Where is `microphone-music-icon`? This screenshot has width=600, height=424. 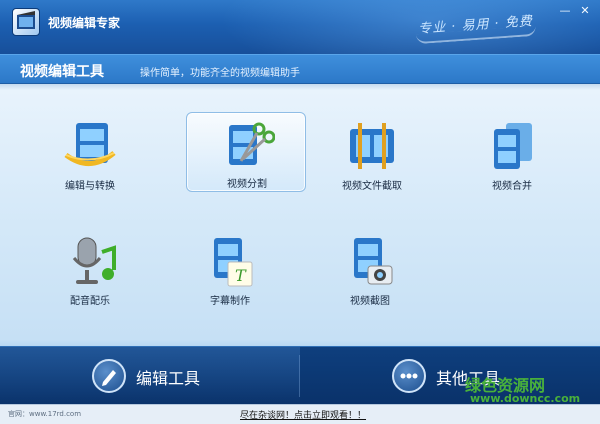 microphone-music-icon is located at coordinates (94, 260).